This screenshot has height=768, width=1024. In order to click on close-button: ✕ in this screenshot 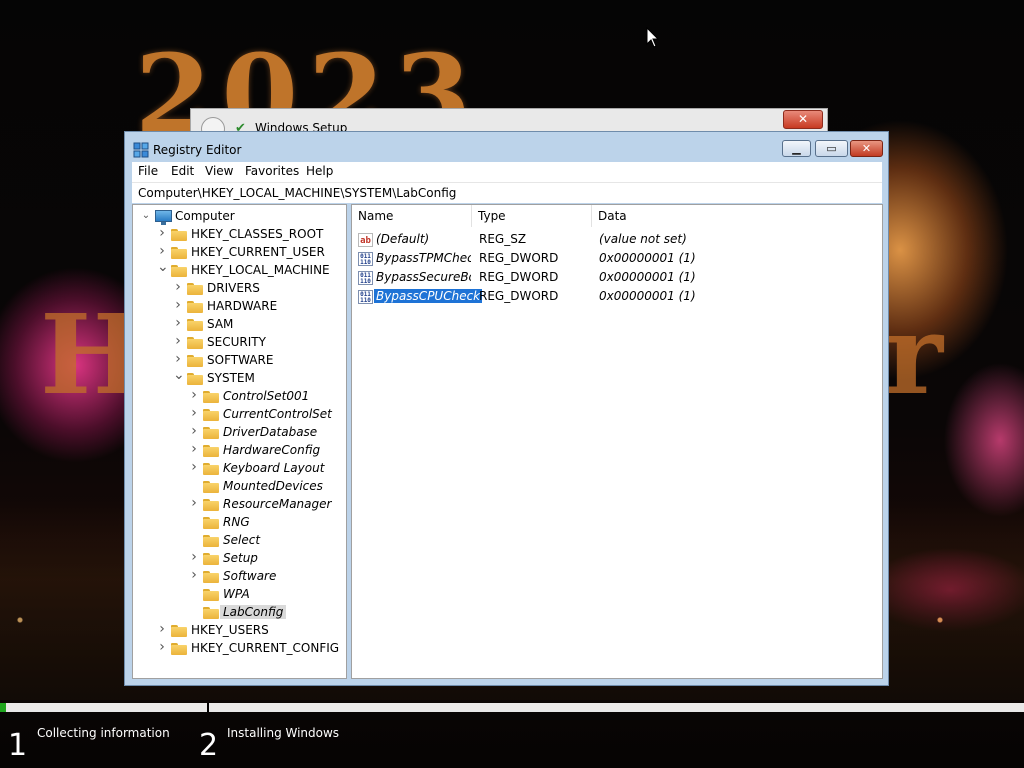, I will do `click(866, 148)`.